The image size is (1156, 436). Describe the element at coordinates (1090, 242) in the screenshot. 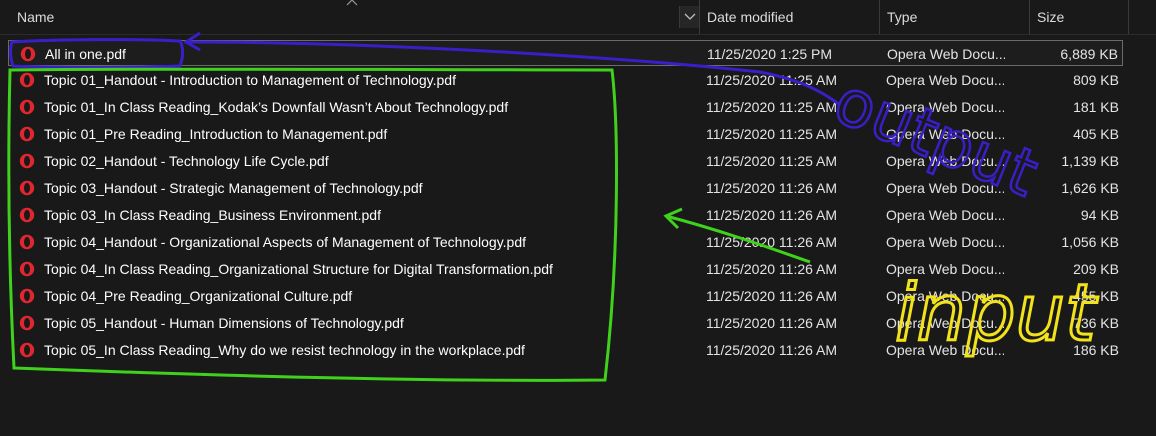

I see `file-size: 1,056 KB` at that location.